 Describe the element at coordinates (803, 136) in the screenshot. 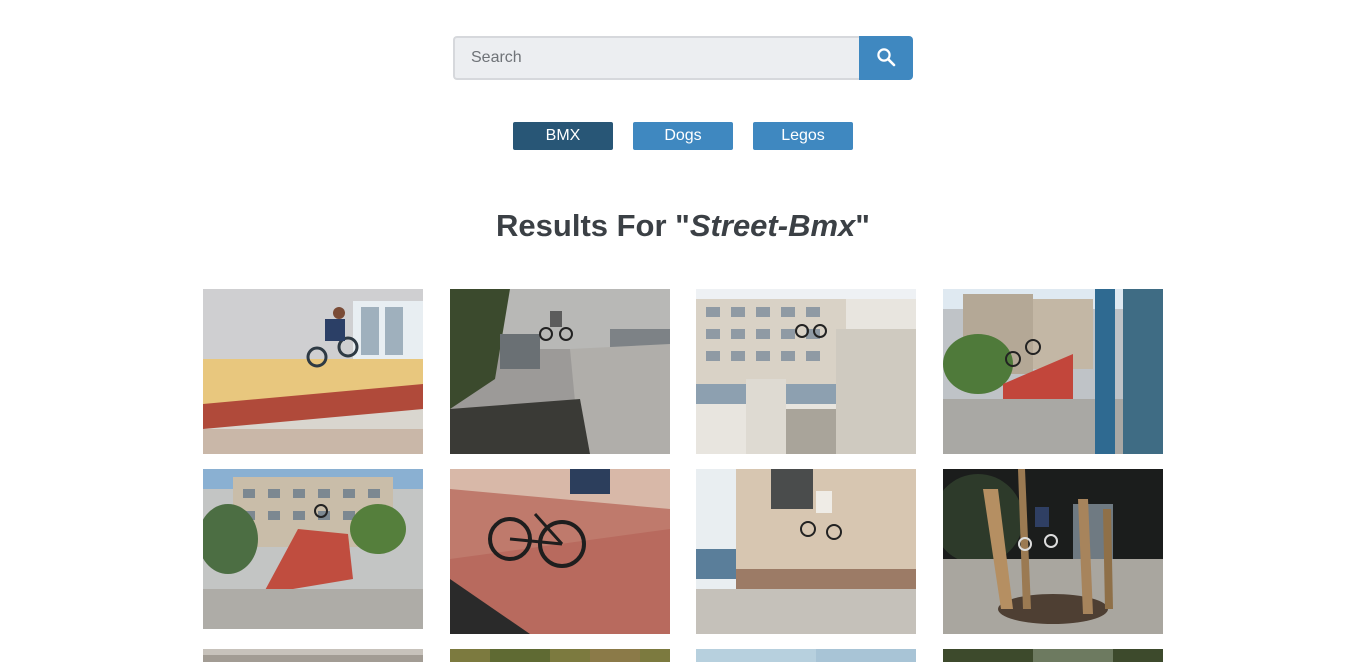

I see `category-button-legos: Legos` at that location.